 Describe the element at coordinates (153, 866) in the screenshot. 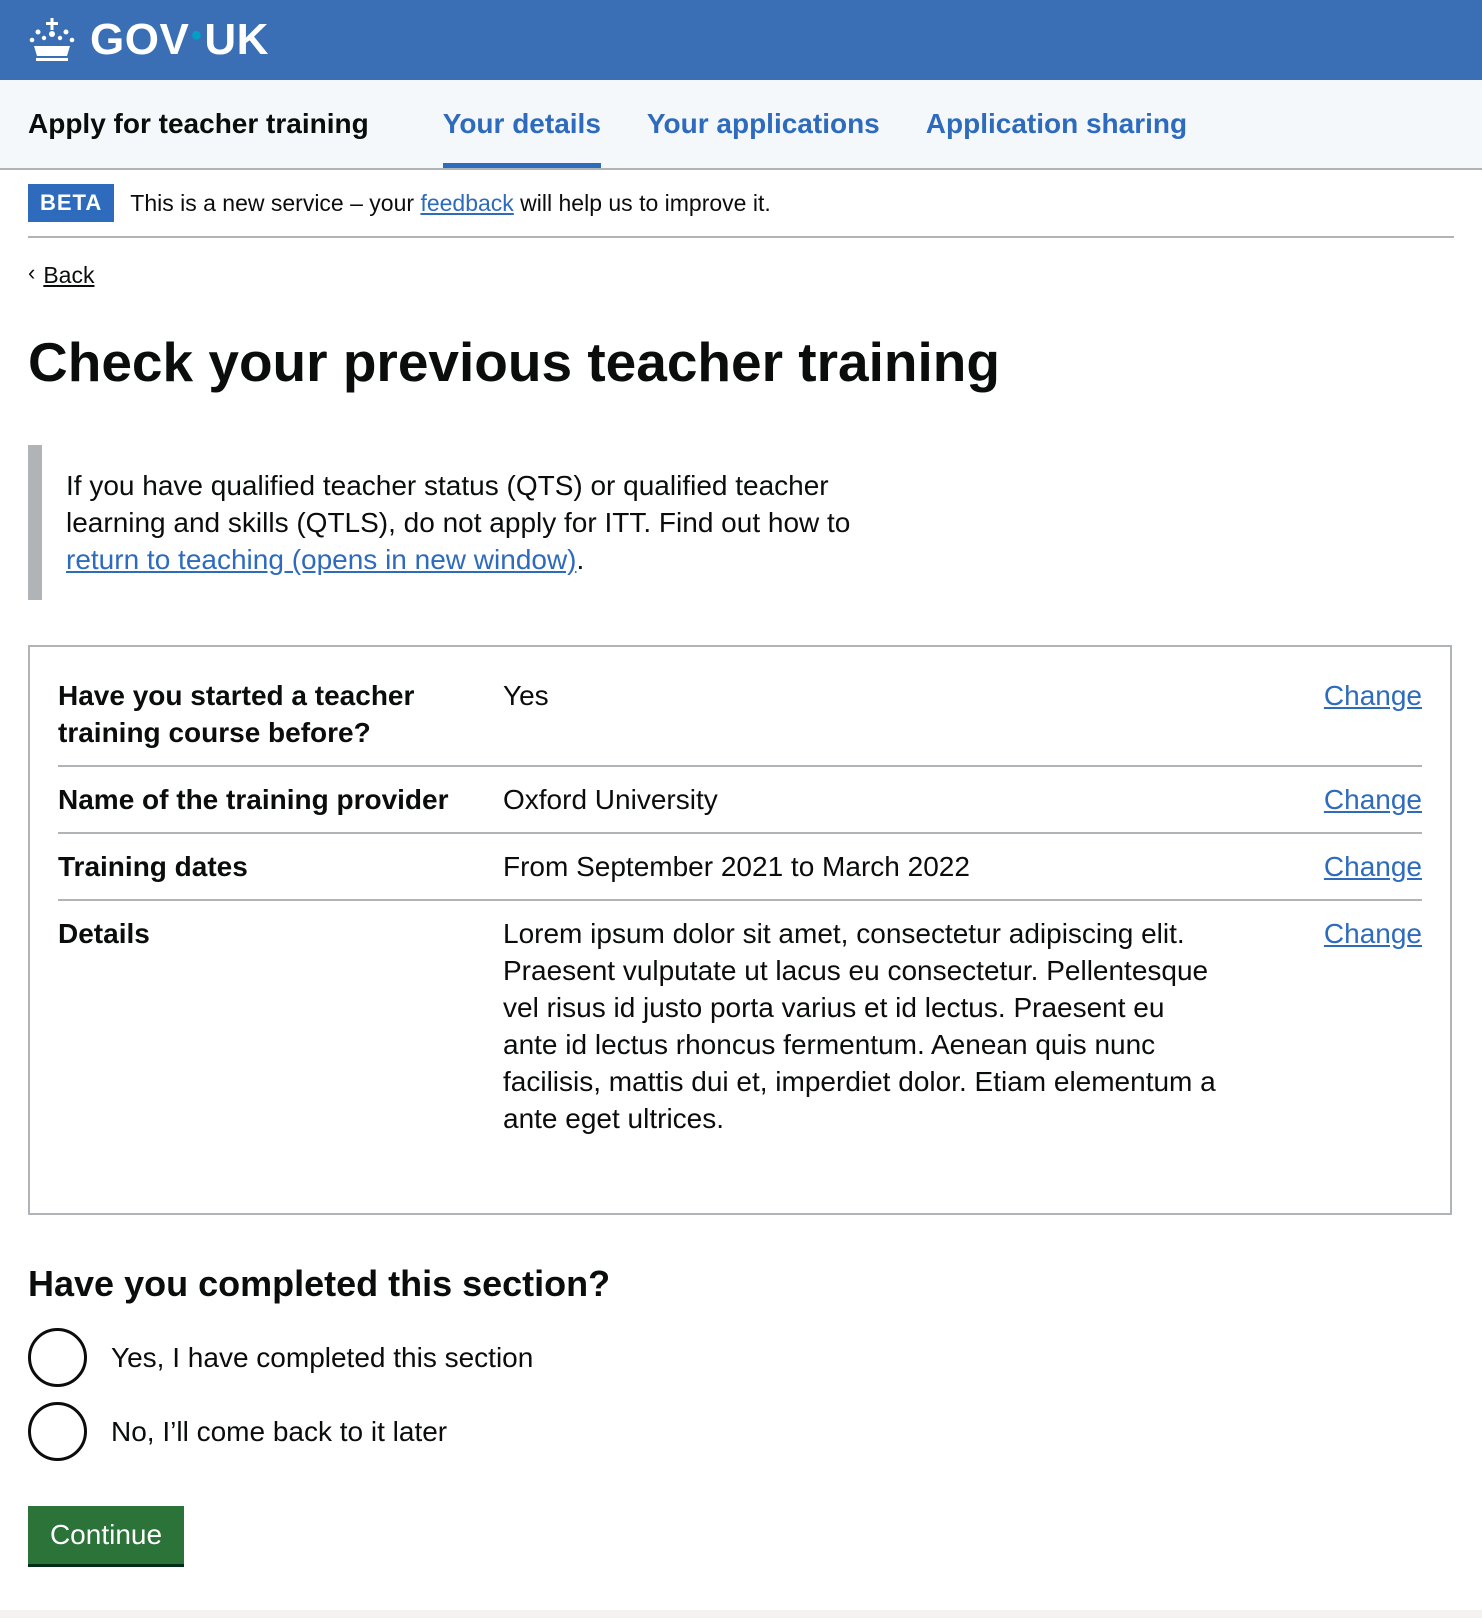

I see `summary-key: Training dates` at that location.